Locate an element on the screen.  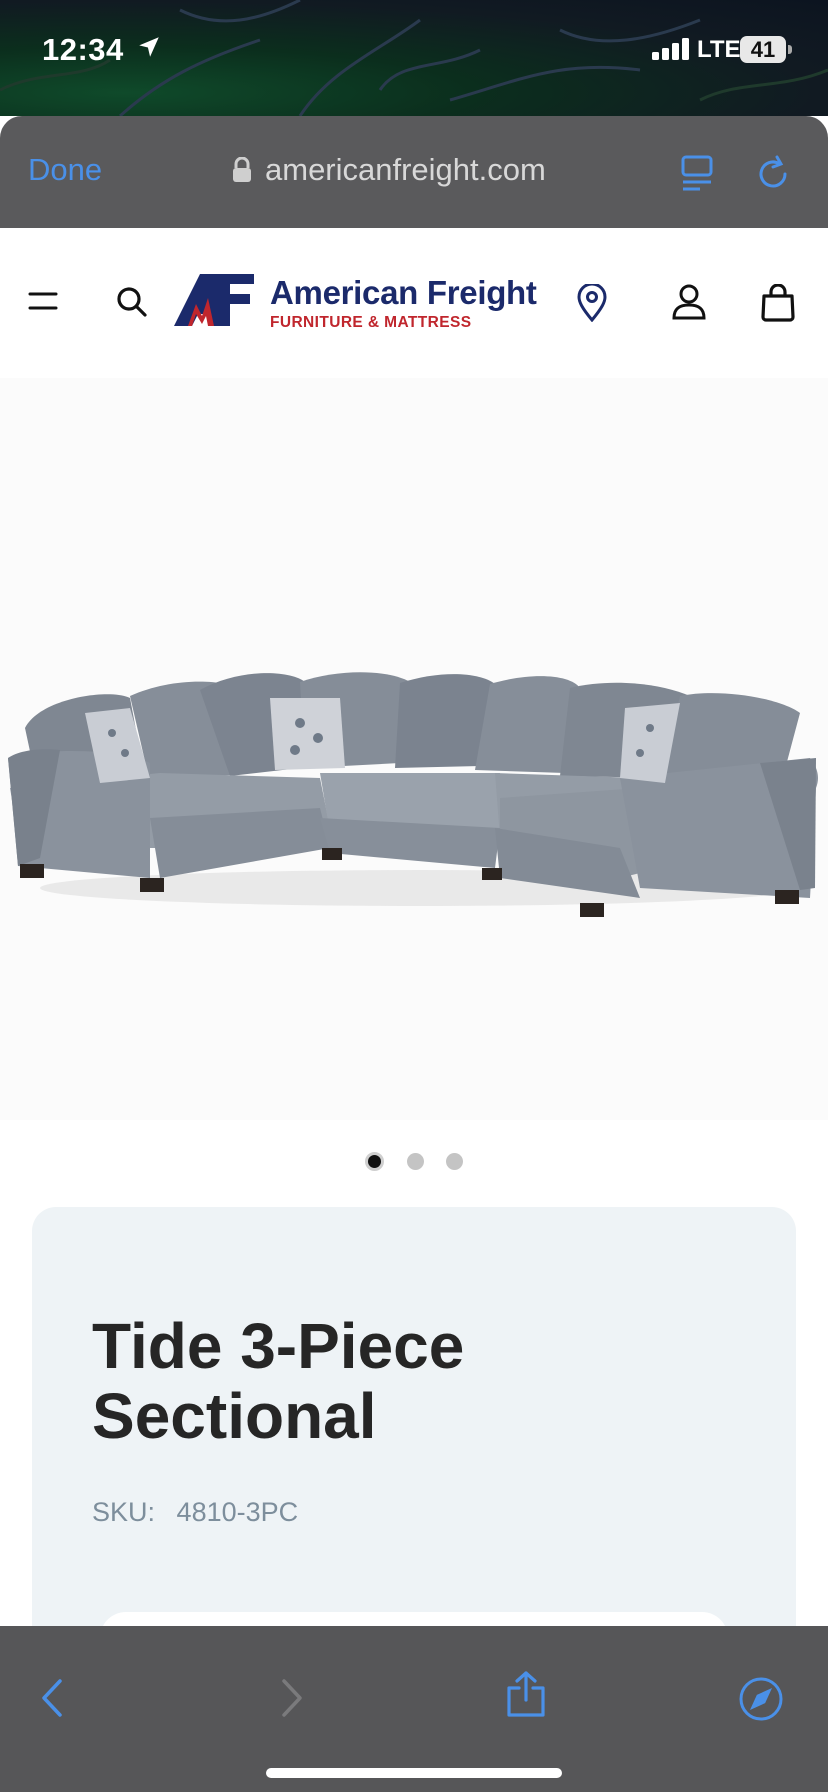
site-header: American Freight FURNITURE & MATTRESS is located at coordinates (414, 303).